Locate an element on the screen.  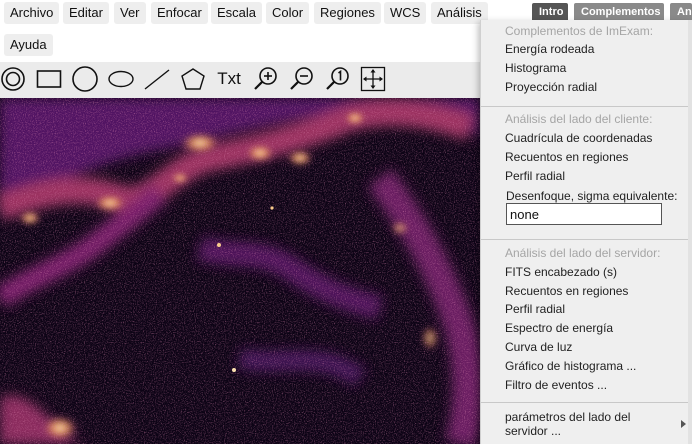
polygon-icon is located at coordinates (193, 79).